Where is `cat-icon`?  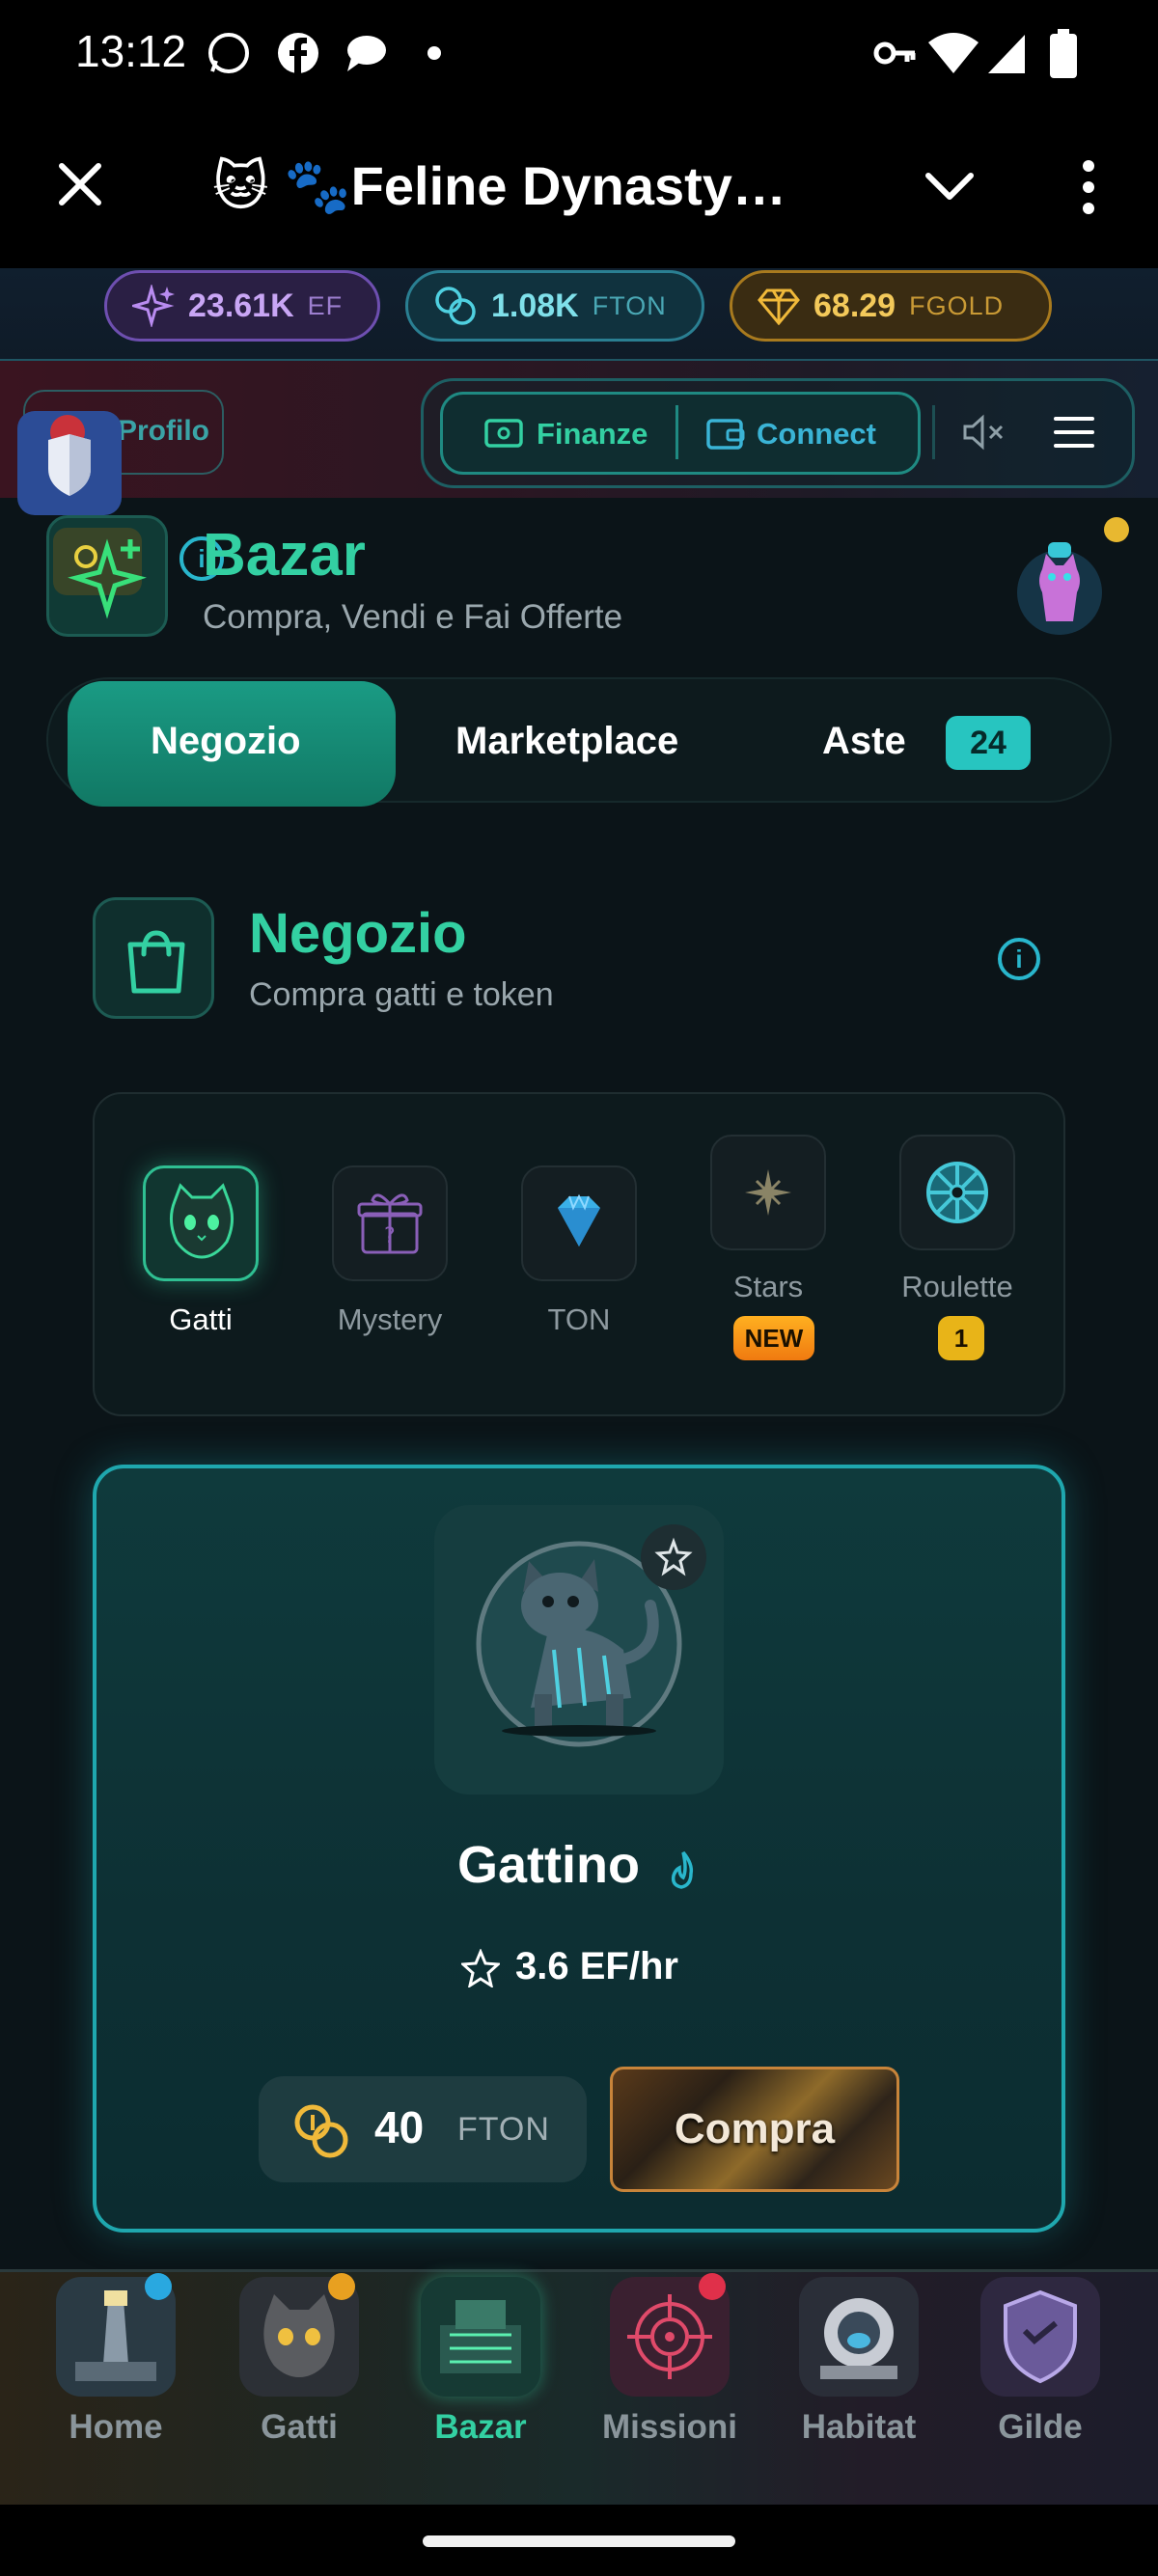 cat-icon is located at coordinates (202, 1221).